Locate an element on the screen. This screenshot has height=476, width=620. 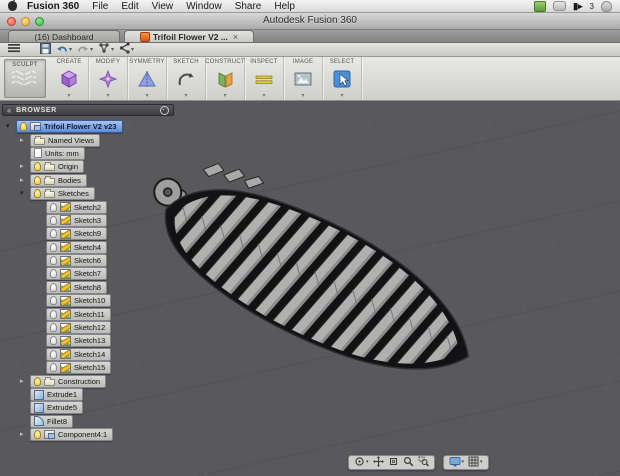
tab-close-icon: × is located at coordinates (235, 37).